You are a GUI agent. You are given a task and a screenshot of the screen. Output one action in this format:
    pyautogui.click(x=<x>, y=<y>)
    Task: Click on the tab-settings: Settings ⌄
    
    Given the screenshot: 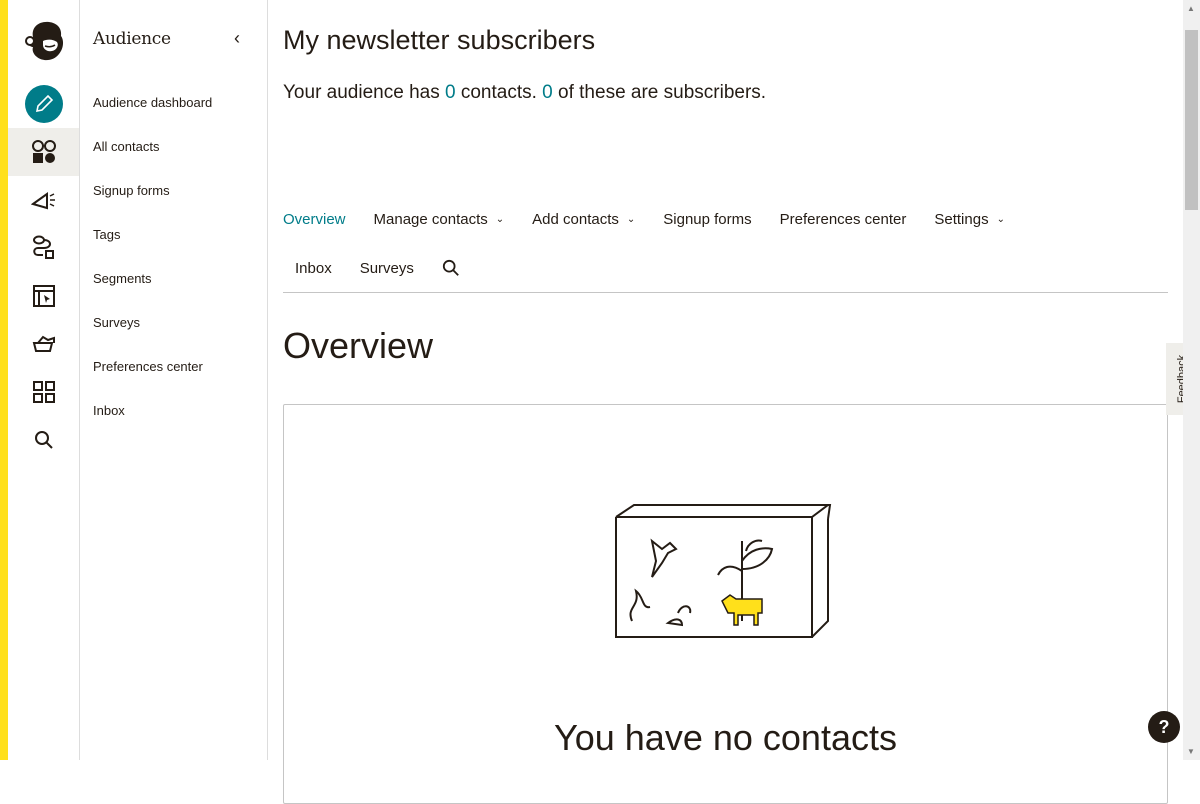 What is the action you would take?
    pyautogui.click(x=969, y=219)
    